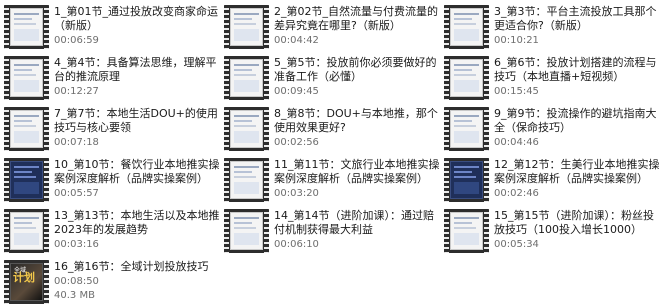 The width and height of the screenshot is (664, 304). I want to click on video-file-item: 1_第01节_通过投放改变商家命运（新版） 00:06:59, so click(114, 29).